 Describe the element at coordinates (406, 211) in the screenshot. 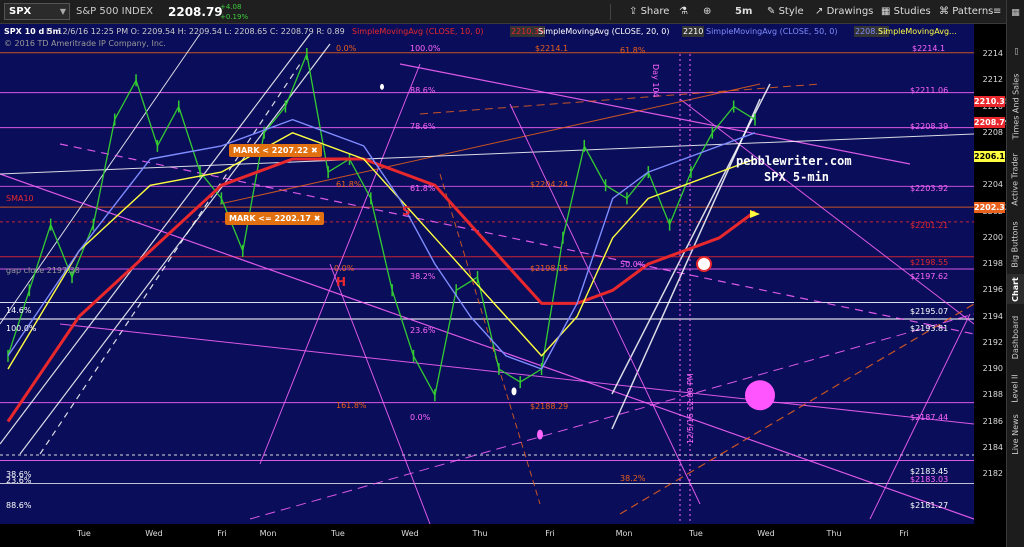

I see `s-label: S` at that location.